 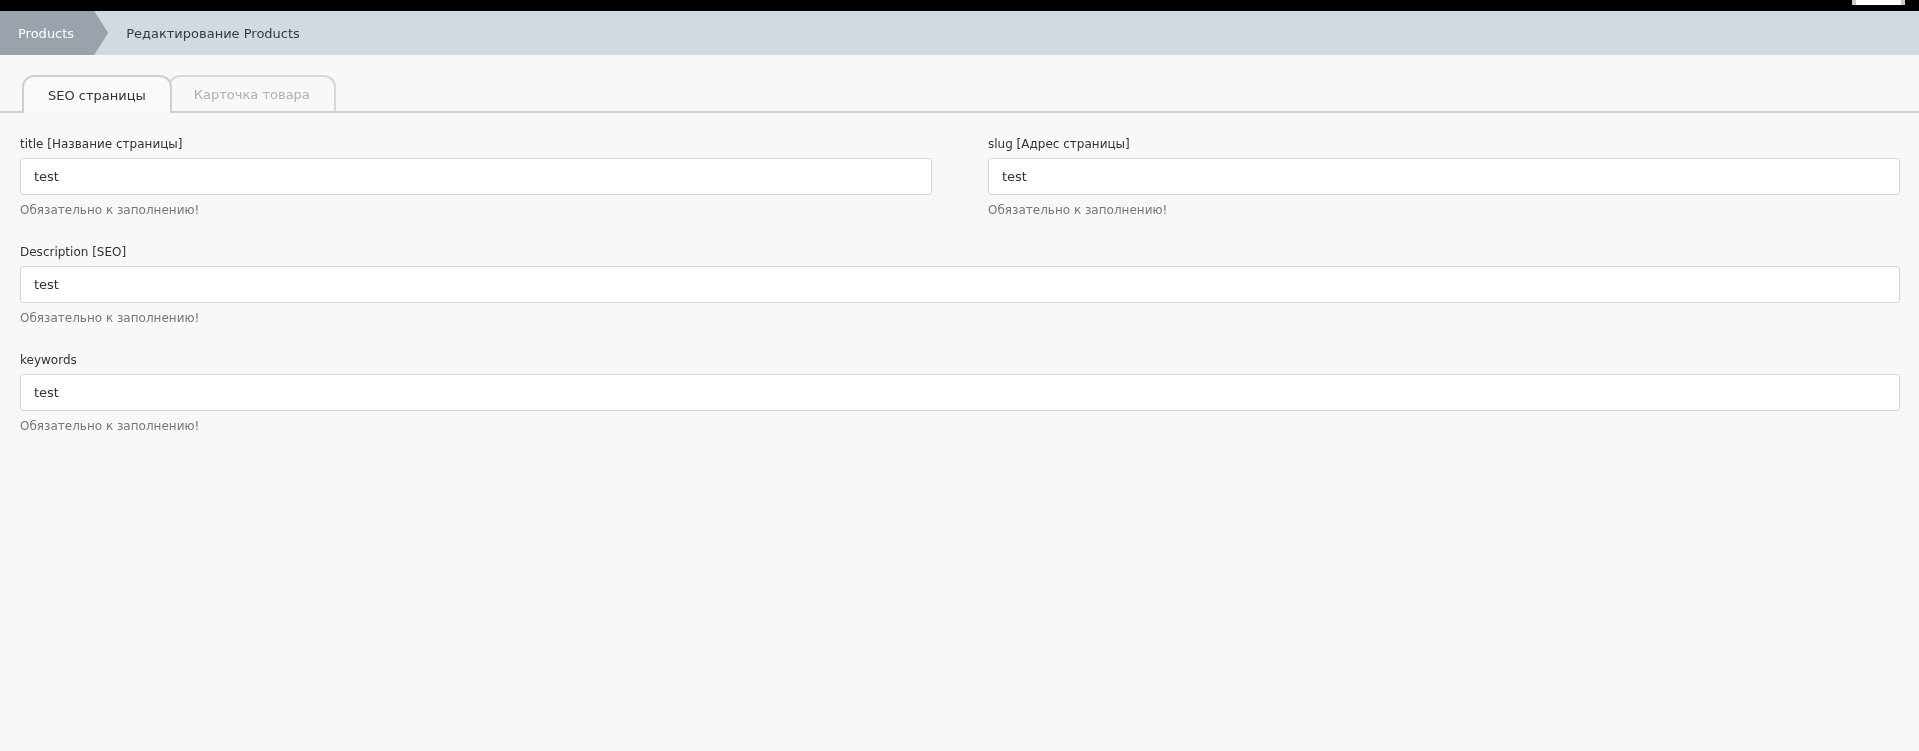 I want to click on field-label: slug [Адрес страницы], so click(x=1059, y=144).